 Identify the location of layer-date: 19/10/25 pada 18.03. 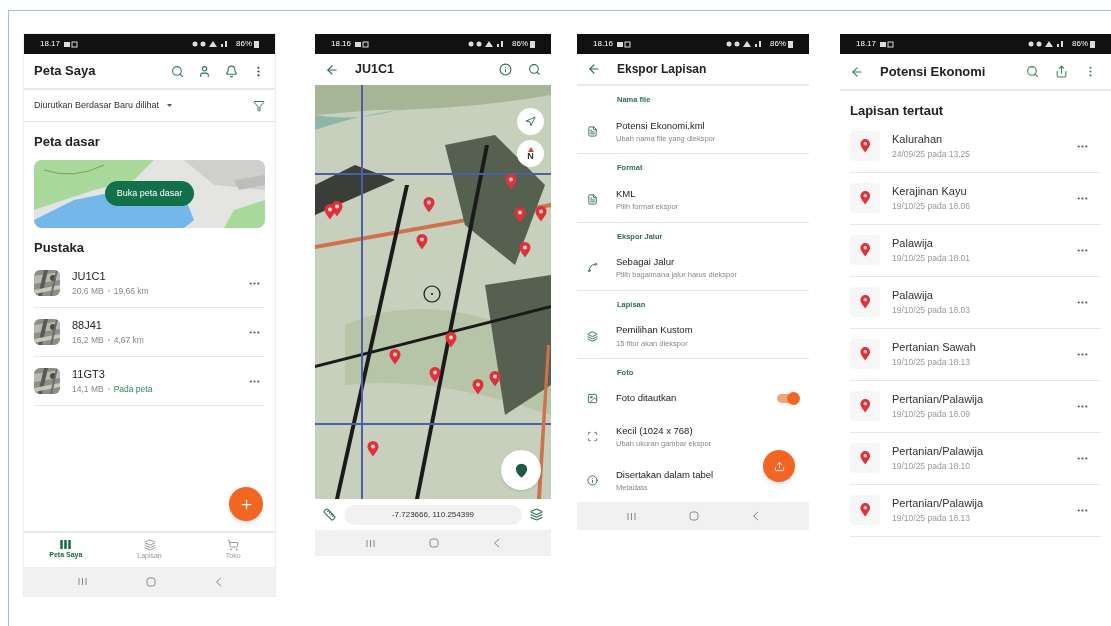
(931, 310).